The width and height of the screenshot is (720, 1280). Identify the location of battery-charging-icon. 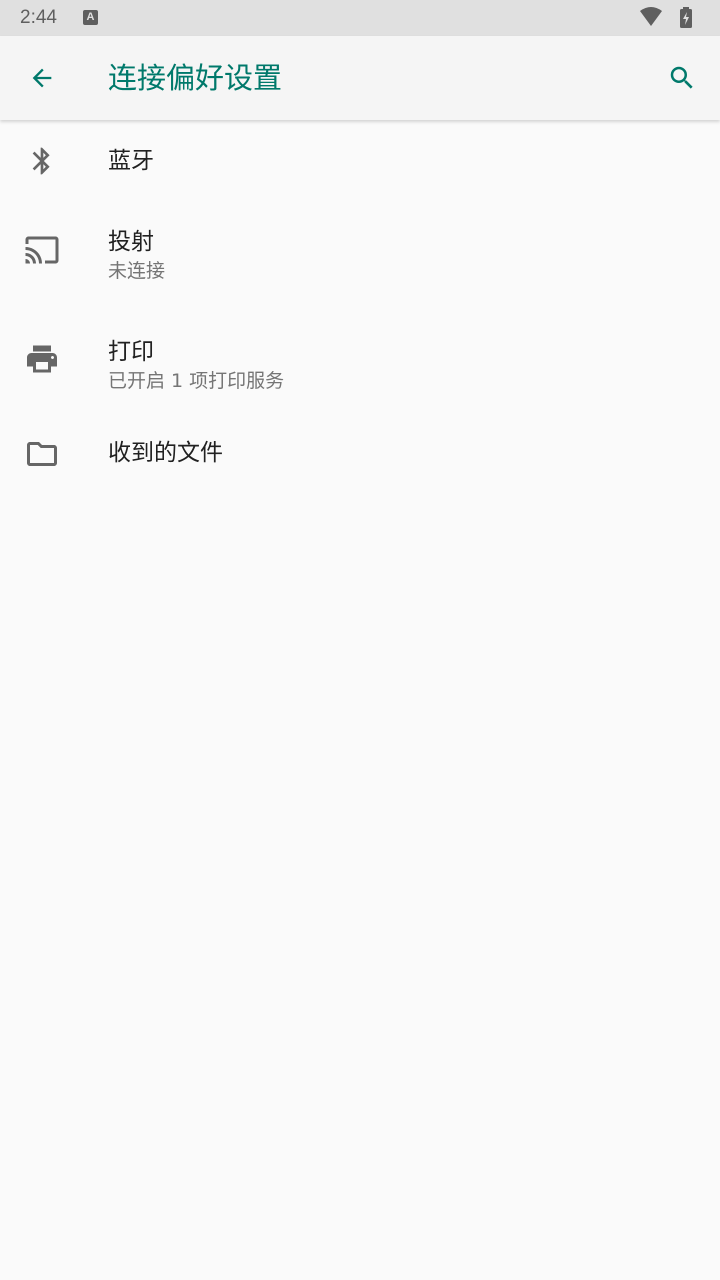
(686, 17).